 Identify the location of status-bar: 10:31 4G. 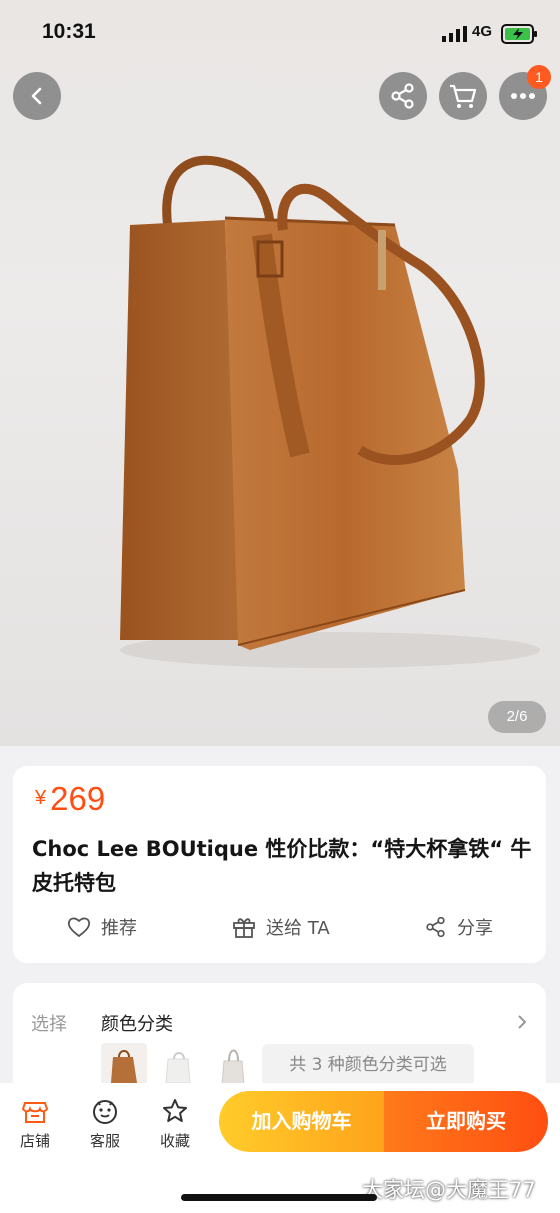
(280, 33).